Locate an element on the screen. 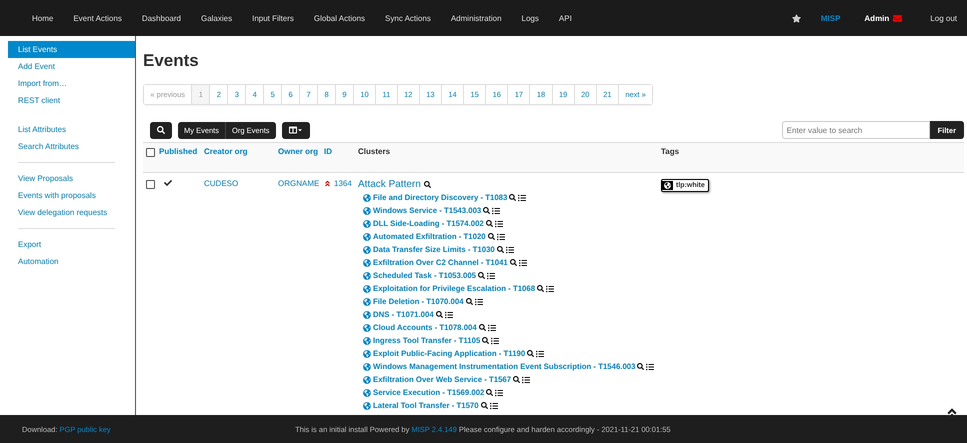  event-id-link: 1364 is located at coordinates (343, 183).